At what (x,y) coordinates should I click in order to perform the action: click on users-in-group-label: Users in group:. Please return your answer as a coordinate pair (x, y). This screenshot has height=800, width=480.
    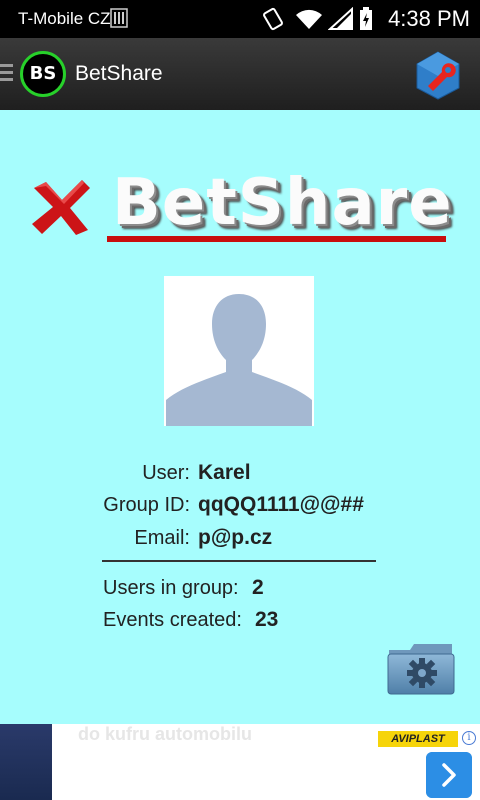
    Looking at the image, I should click on (171, 588).